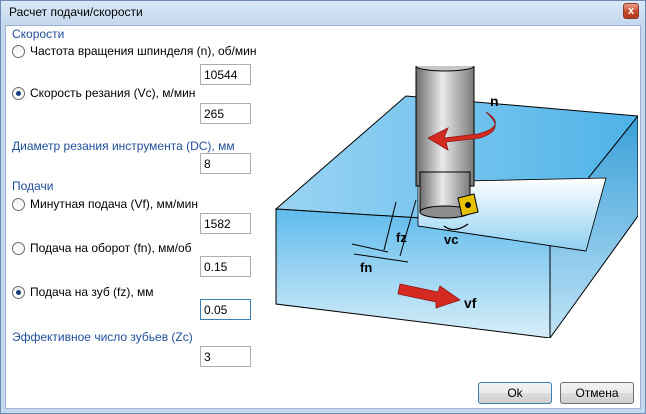  I want to click on tooth-feed-option: Подача на зуб (fz), мм, so click(83, 292).